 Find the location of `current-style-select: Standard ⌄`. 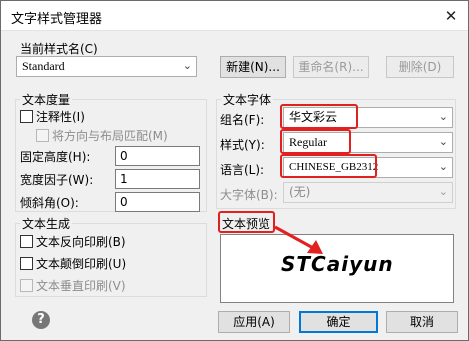

current-style-select: Standard ⌄ is located at coordinates (106, 66).